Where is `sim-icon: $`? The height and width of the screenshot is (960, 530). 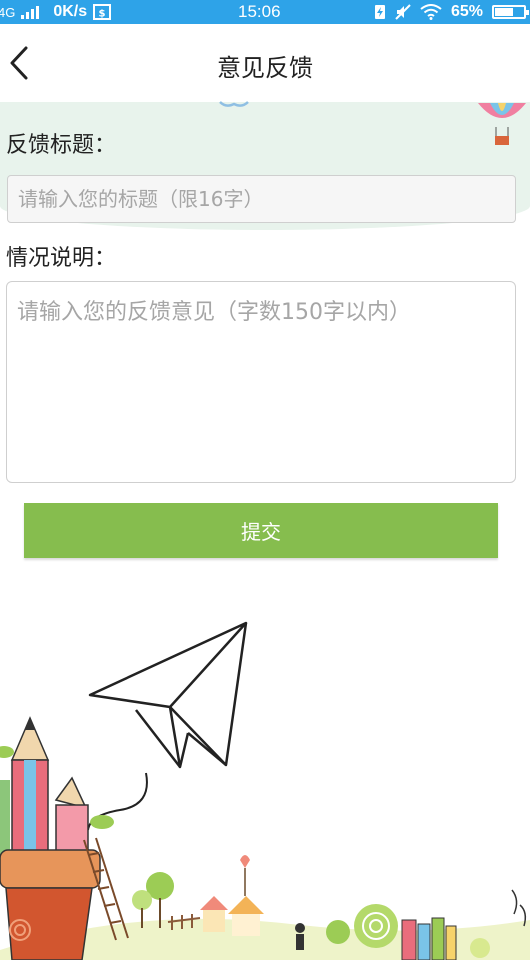
sim-icon: $ is located at coordinates (102, 12).